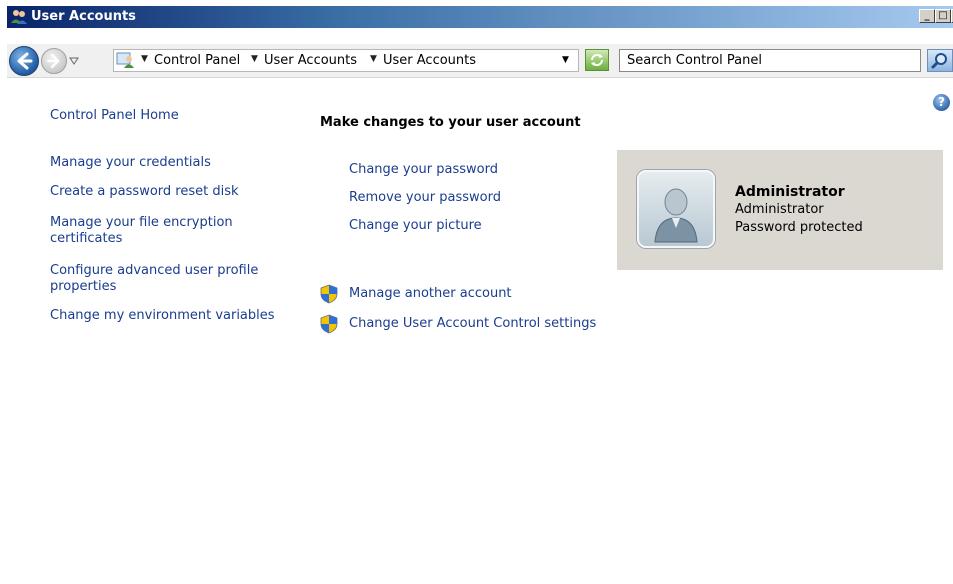 Image resolution: width=953 pixels, height=584 pixels. Describe the element at coordinates (790, 192) in the screenshot. I see `account-name: Administrator` at that location.